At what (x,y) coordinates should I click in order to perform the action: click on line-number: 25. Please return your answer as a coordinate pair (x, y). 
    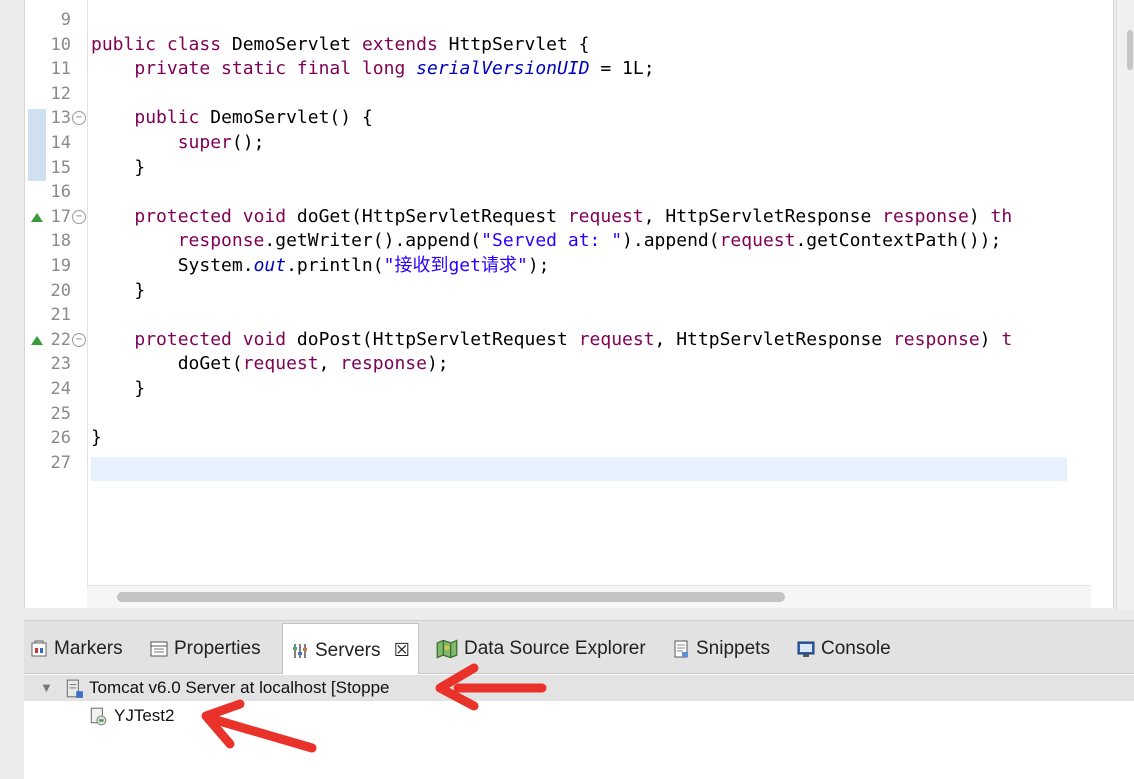
    Looking at the image, I should click on (60, 413).